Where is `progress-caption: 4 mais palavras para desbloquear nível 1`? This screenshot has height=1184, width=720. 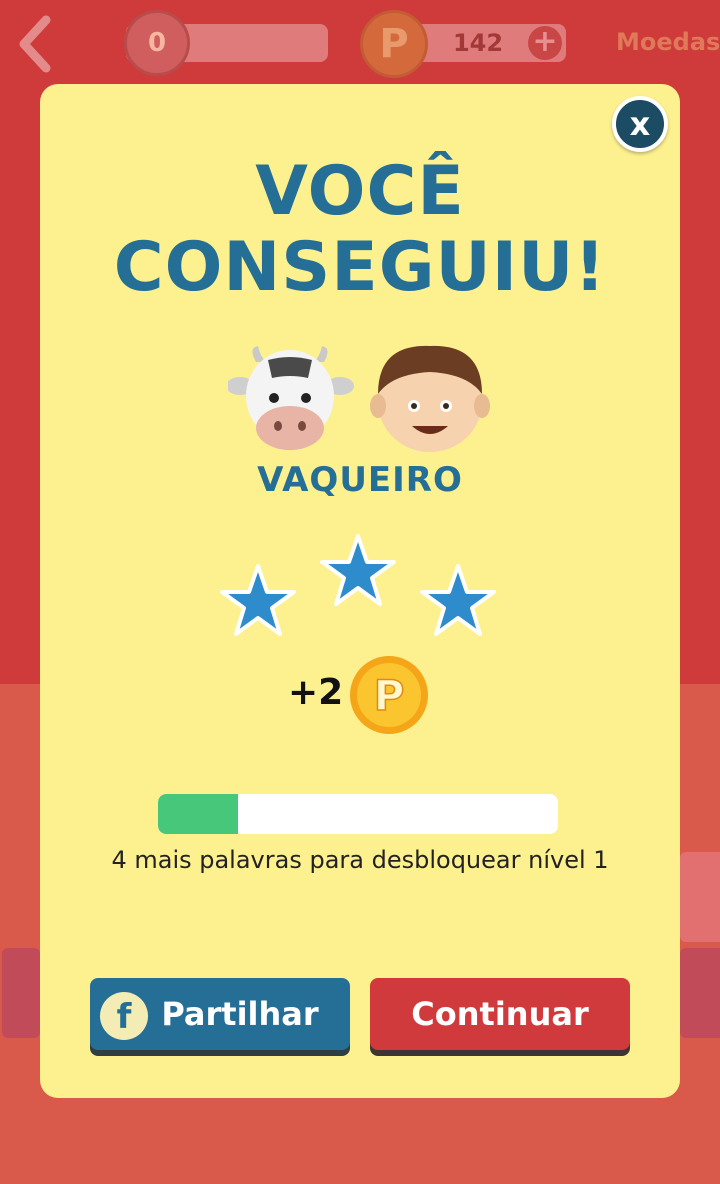 progress-caption: 4 mais palavras para desbloquear nível 1 is located at coordinates (360, 860).